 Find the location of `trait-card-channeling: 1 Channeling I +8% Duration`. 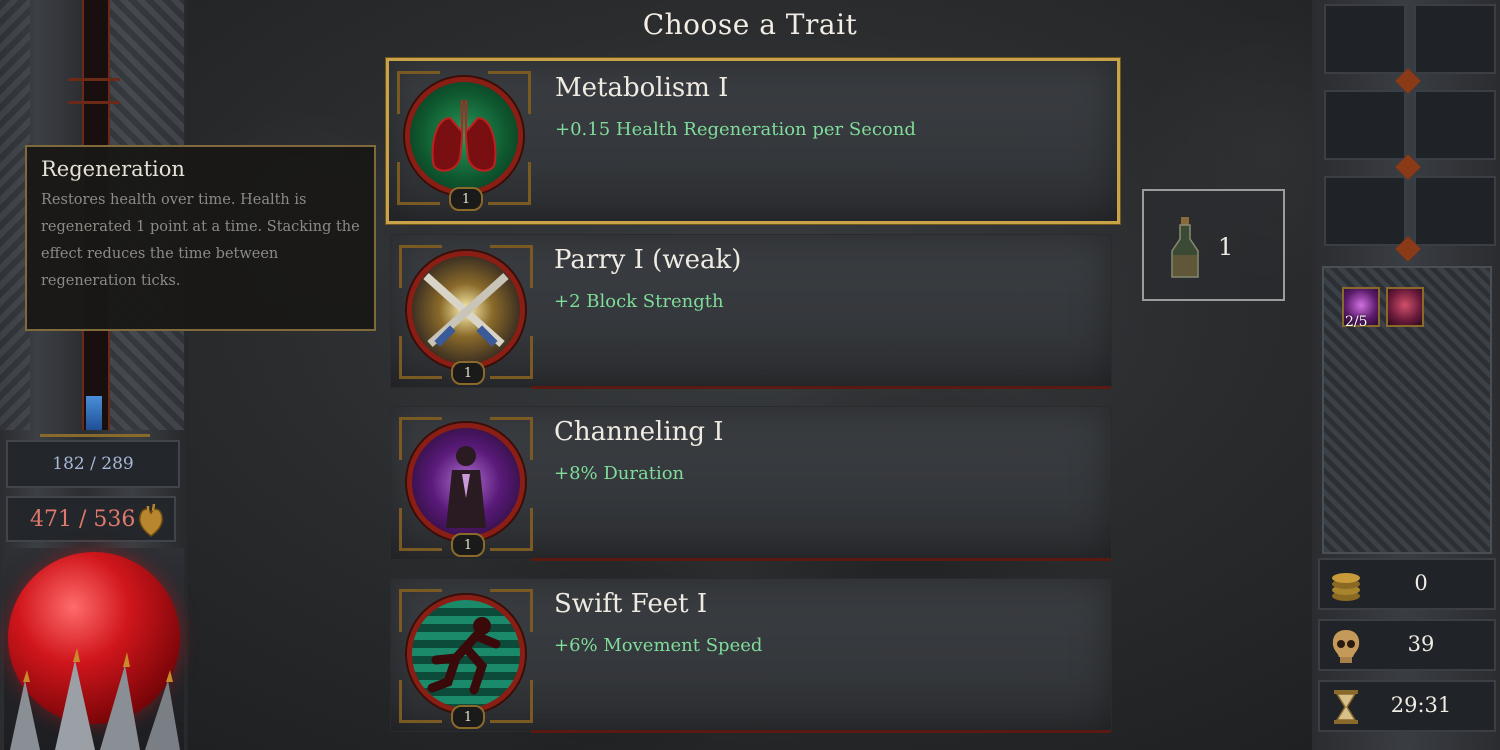

trait-card-channeling: 1 Channeling I +8% Duration is located at coordinates (751, 483).